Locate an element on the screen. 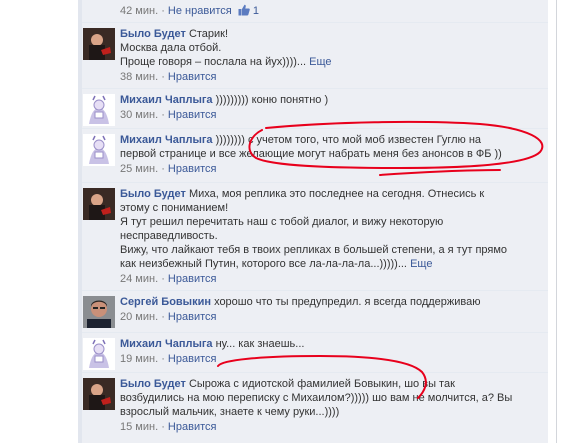 The width and height of the screenshot is (572, 443). right-divider is located at coordinates (556, 221).